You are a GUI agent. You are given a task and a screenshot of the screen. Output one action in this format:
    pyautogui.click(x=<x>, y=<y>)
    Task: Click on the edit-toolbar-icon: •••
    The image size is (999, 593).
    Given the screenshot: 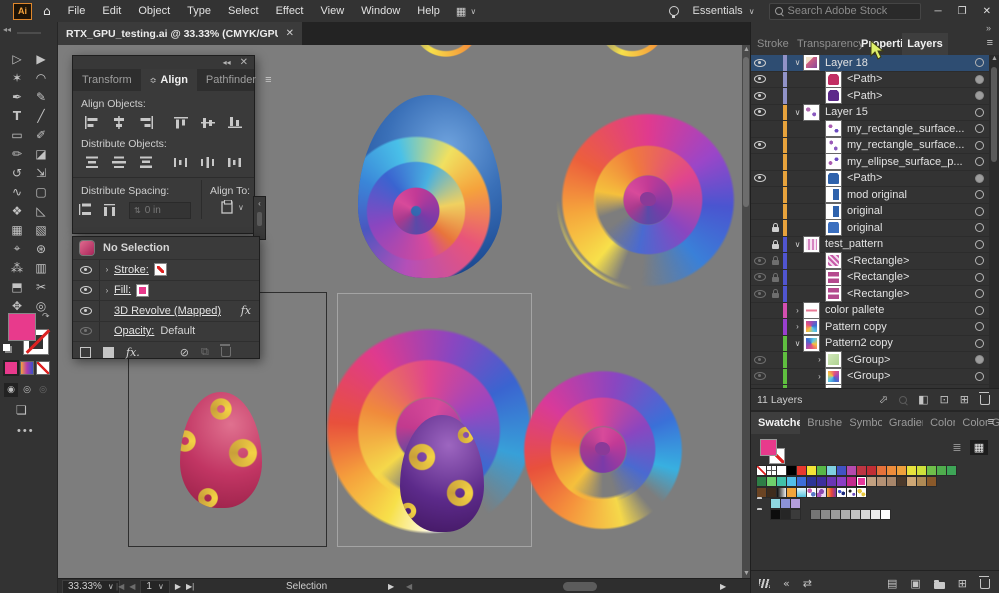 What is the action you would take?
    pyautogui.click(x=26, y=431)
    